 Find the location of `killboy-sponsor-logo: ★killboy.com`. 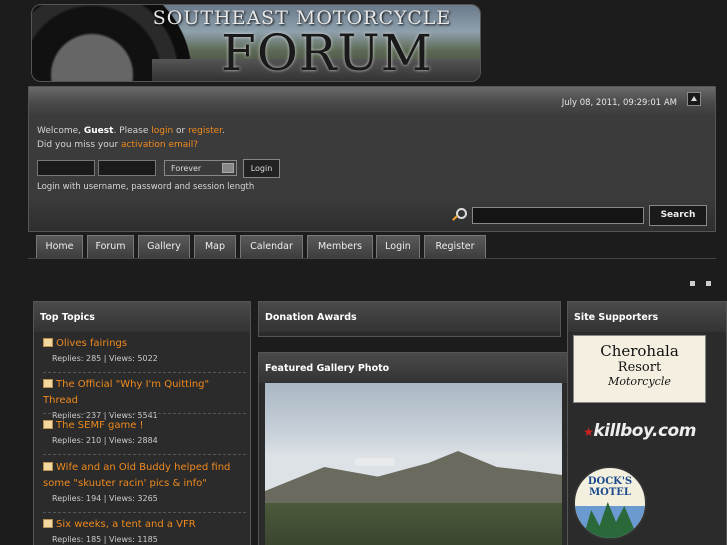

killboy-sponsor-logo: ★killboy.com is located at coordinates (639, 431).